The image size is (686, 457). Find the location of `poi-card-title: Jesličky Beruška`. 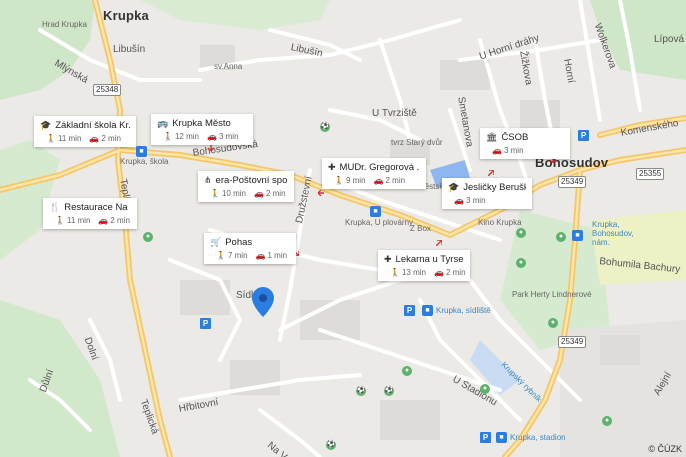

poi-card-title: Jesličky Beruška is located at coordinates (494, 187).